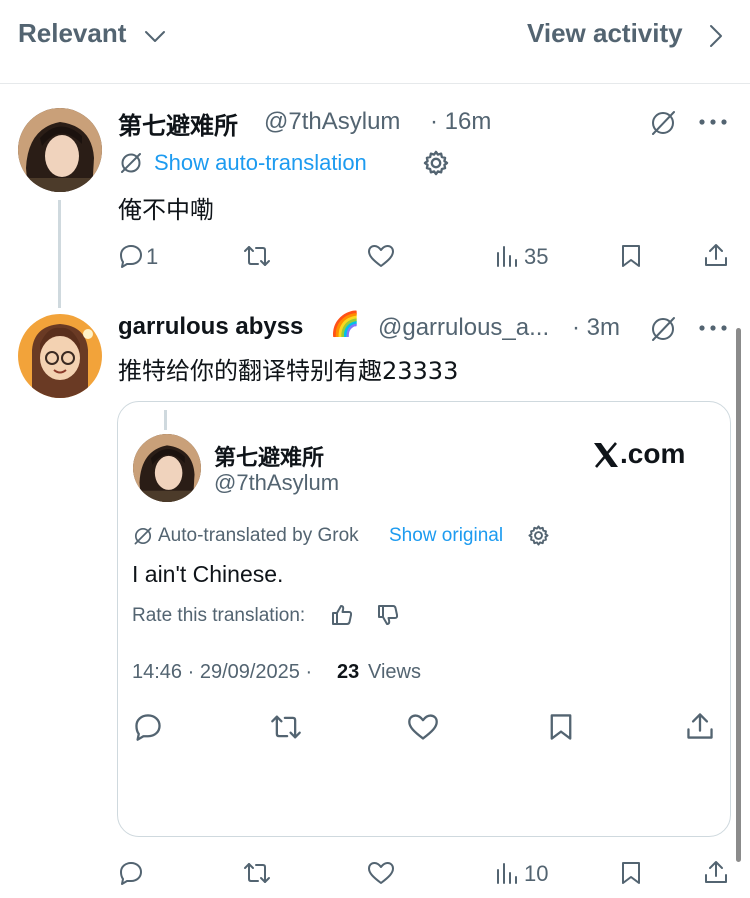  What do you see at coordinates (222, 672) in the screenshot?
I see `tweet-timestamp: 14:46 · 29/09/2025 ·` at bounding box center [222, 672].